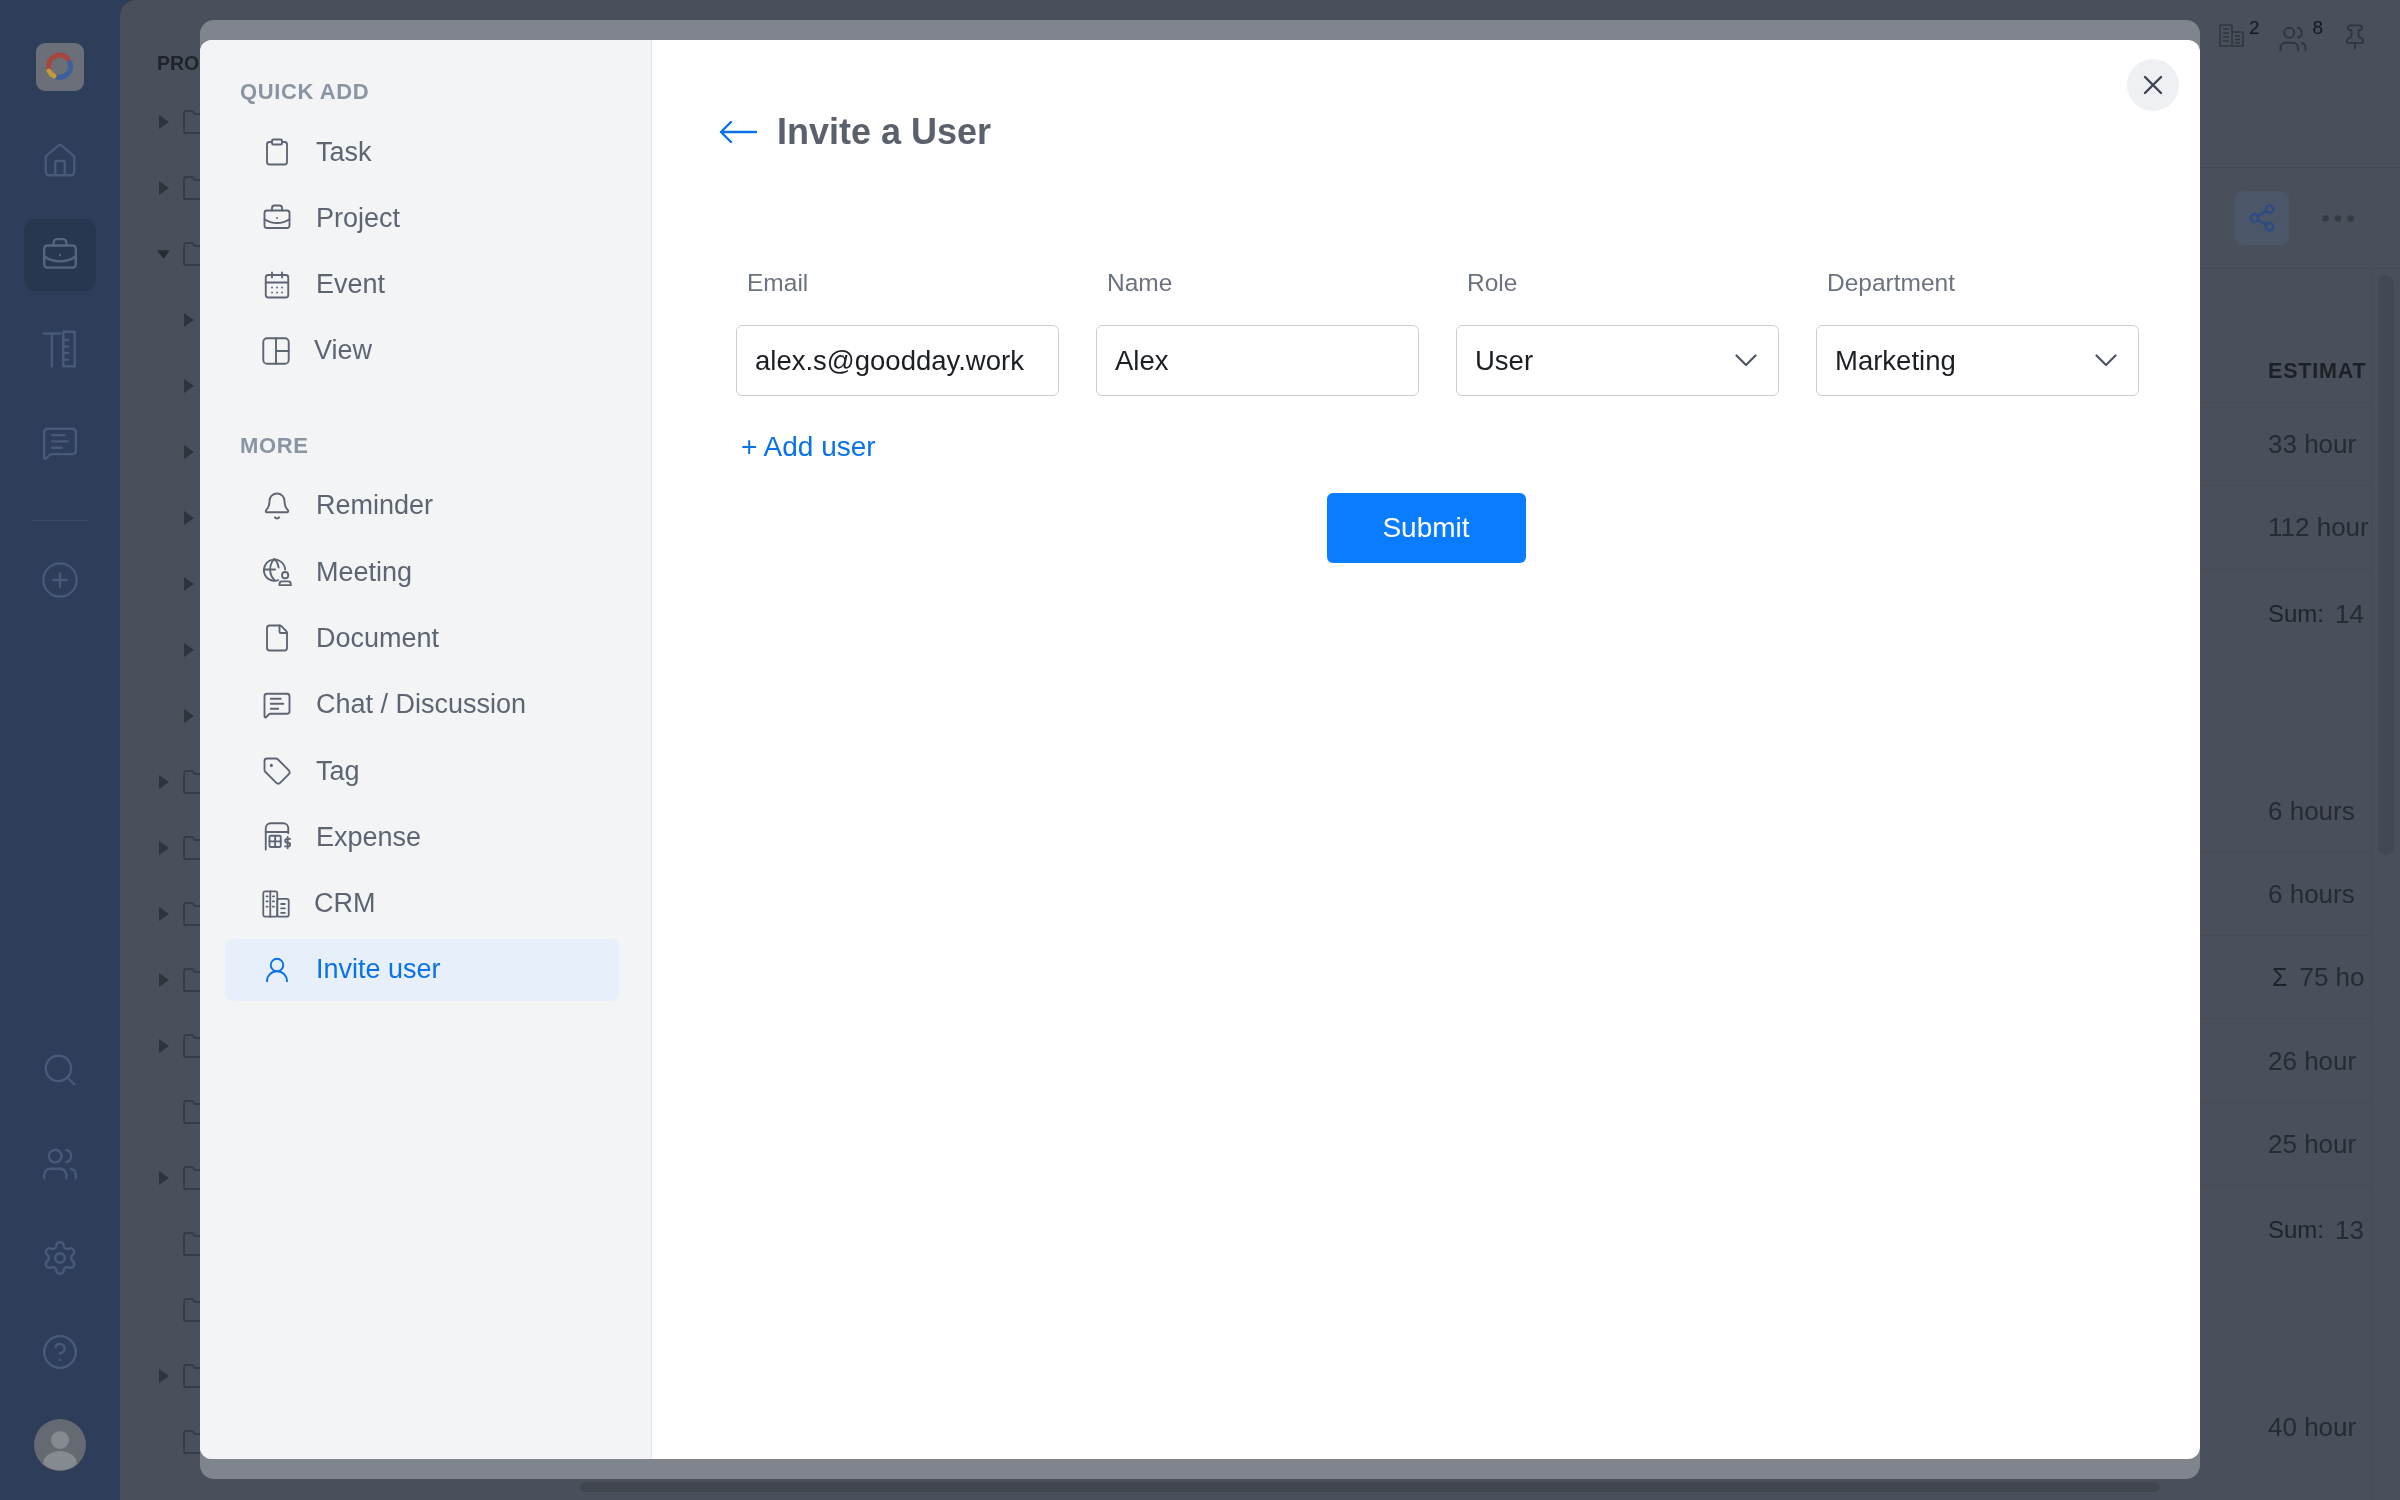 Image resolution: width=2400 pixels, height=1500 pixels. I want to click on dropdown-field: User, so click(1617, 360).